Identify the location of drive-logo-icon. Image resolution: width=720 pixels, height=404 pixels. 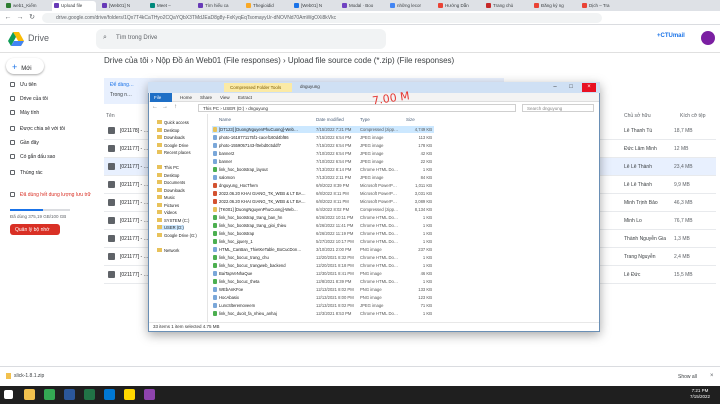
(16, 39).